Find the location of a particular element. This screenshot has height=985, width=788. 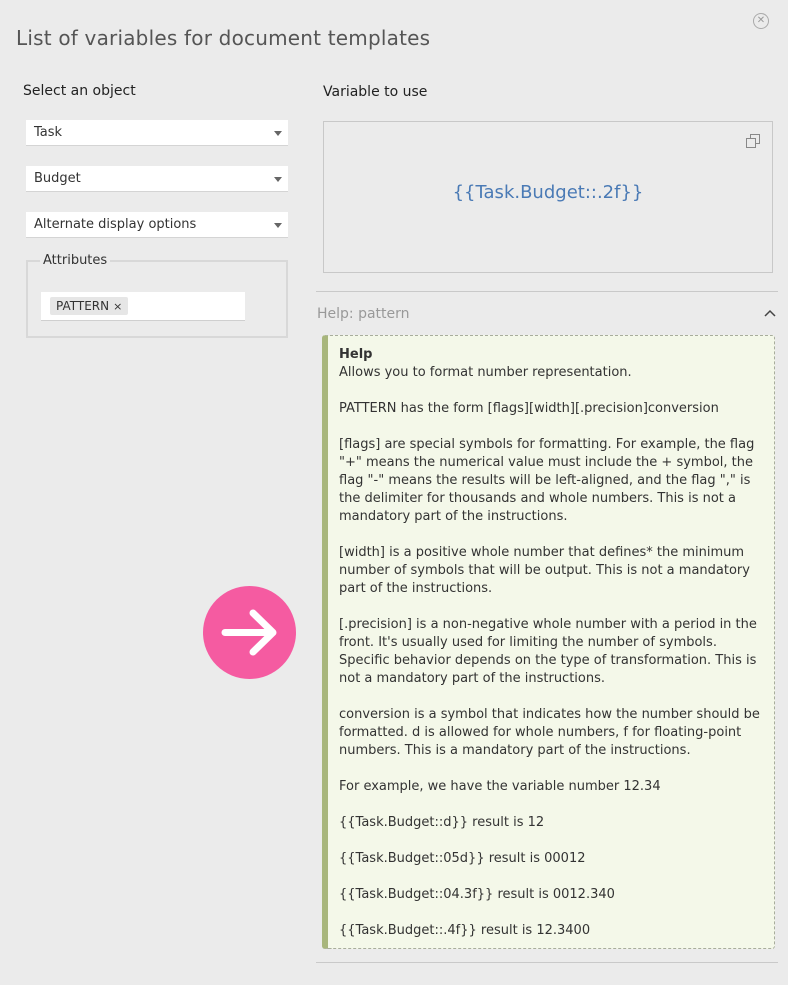

attributes-group: Attributes PATTERN × is located at coordinates (157, 295).